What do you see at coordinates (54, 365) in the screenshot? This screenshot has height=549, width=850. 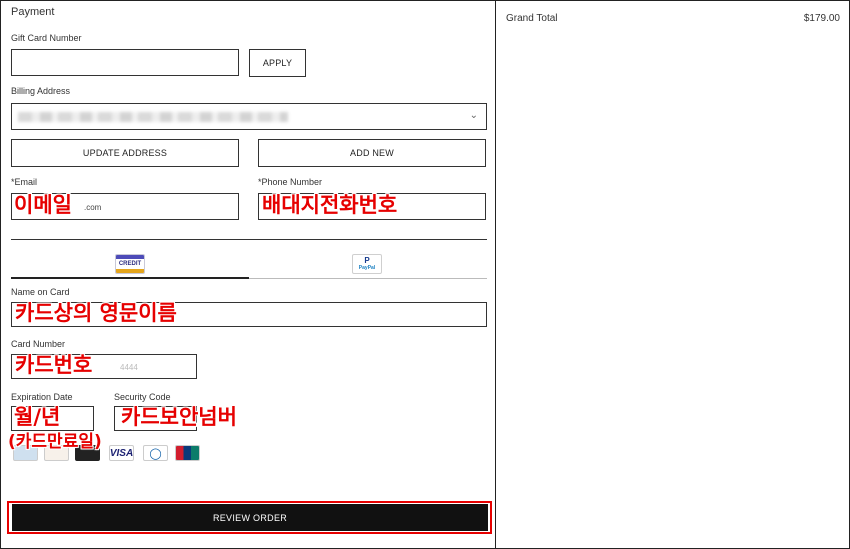 I see `card-number-annotation: 카드번호` at bounding box center [54, 365].